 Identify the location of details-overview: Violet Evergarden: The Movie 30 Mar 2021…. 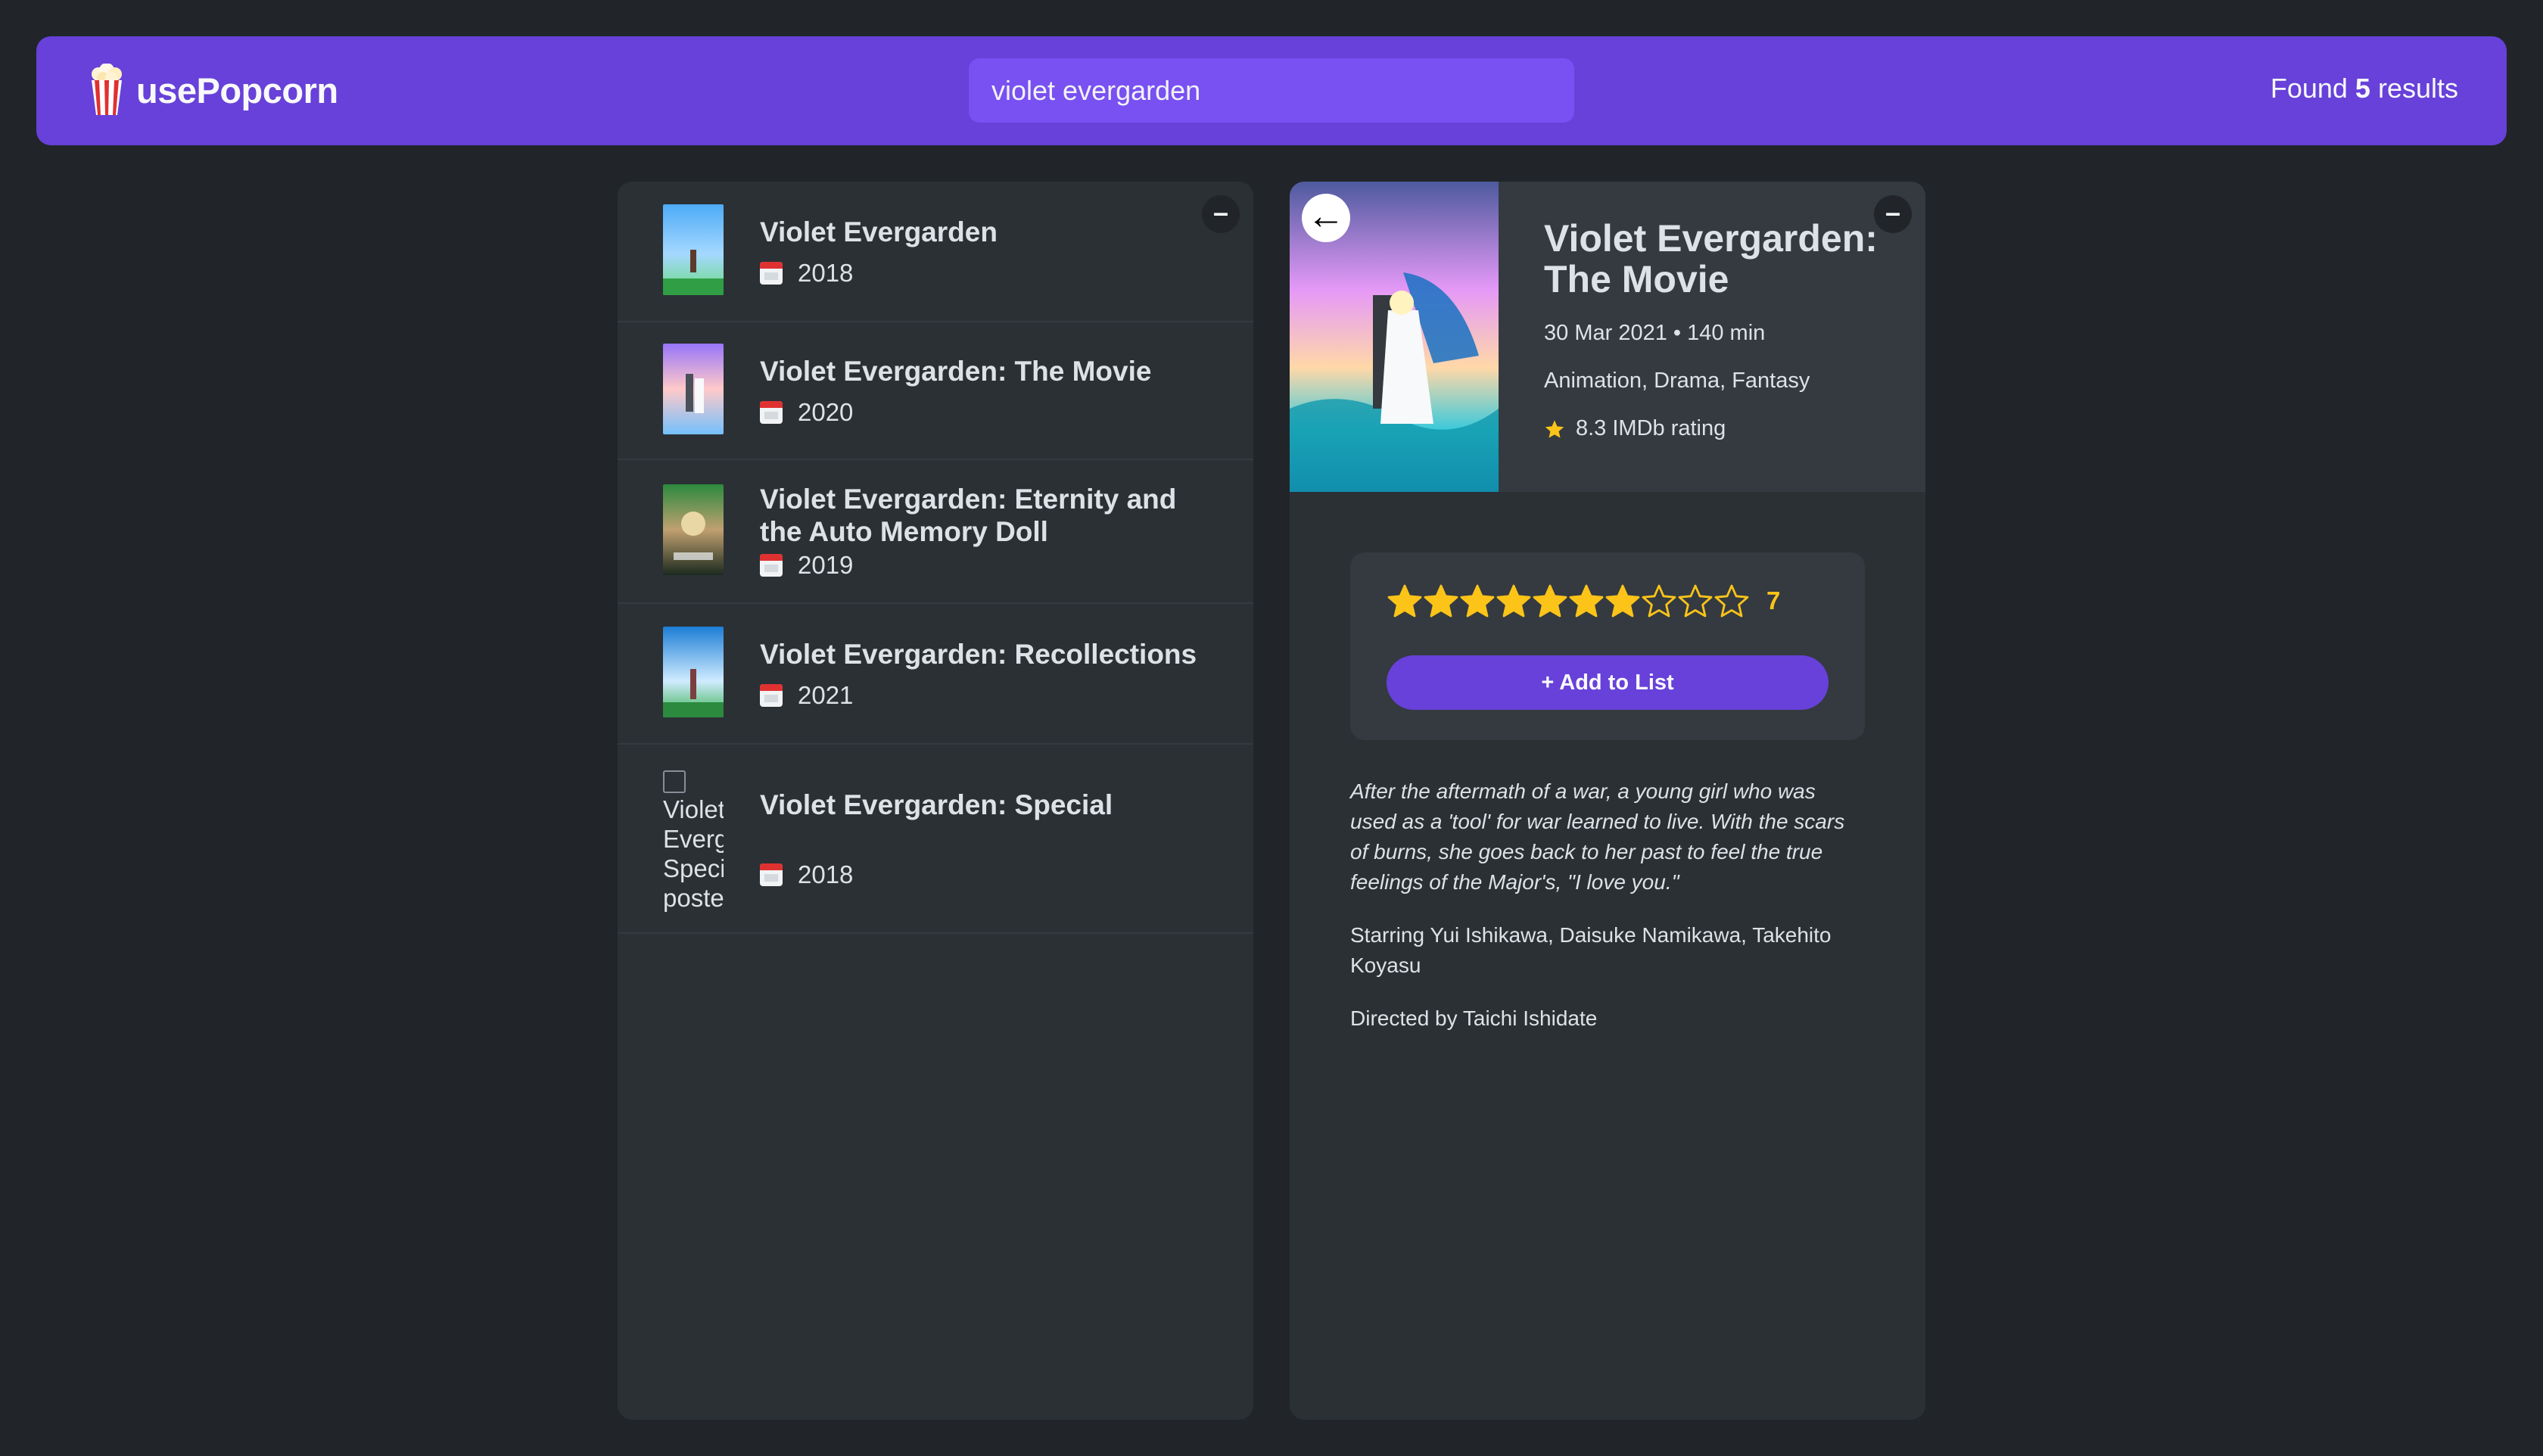
(1712, 337).